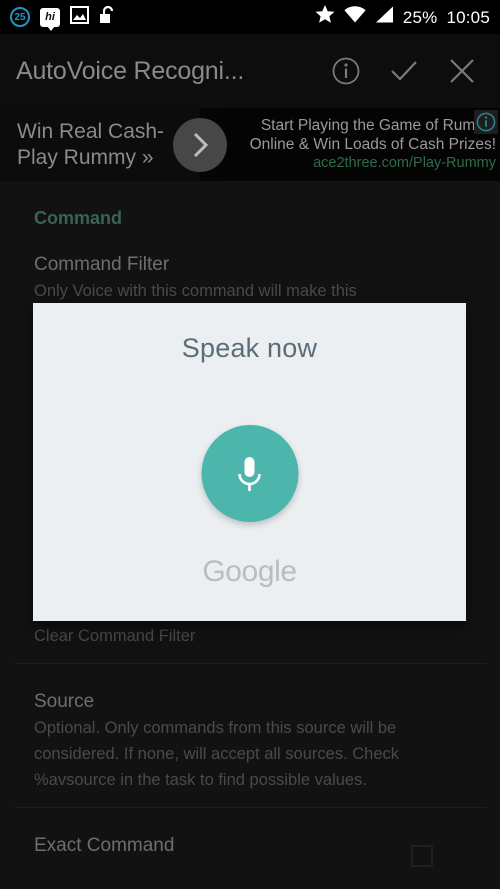 This screenshot has height=889, width=500. I want to click on status-bar-right-icons: 25% 10:05, so click(402, 17).